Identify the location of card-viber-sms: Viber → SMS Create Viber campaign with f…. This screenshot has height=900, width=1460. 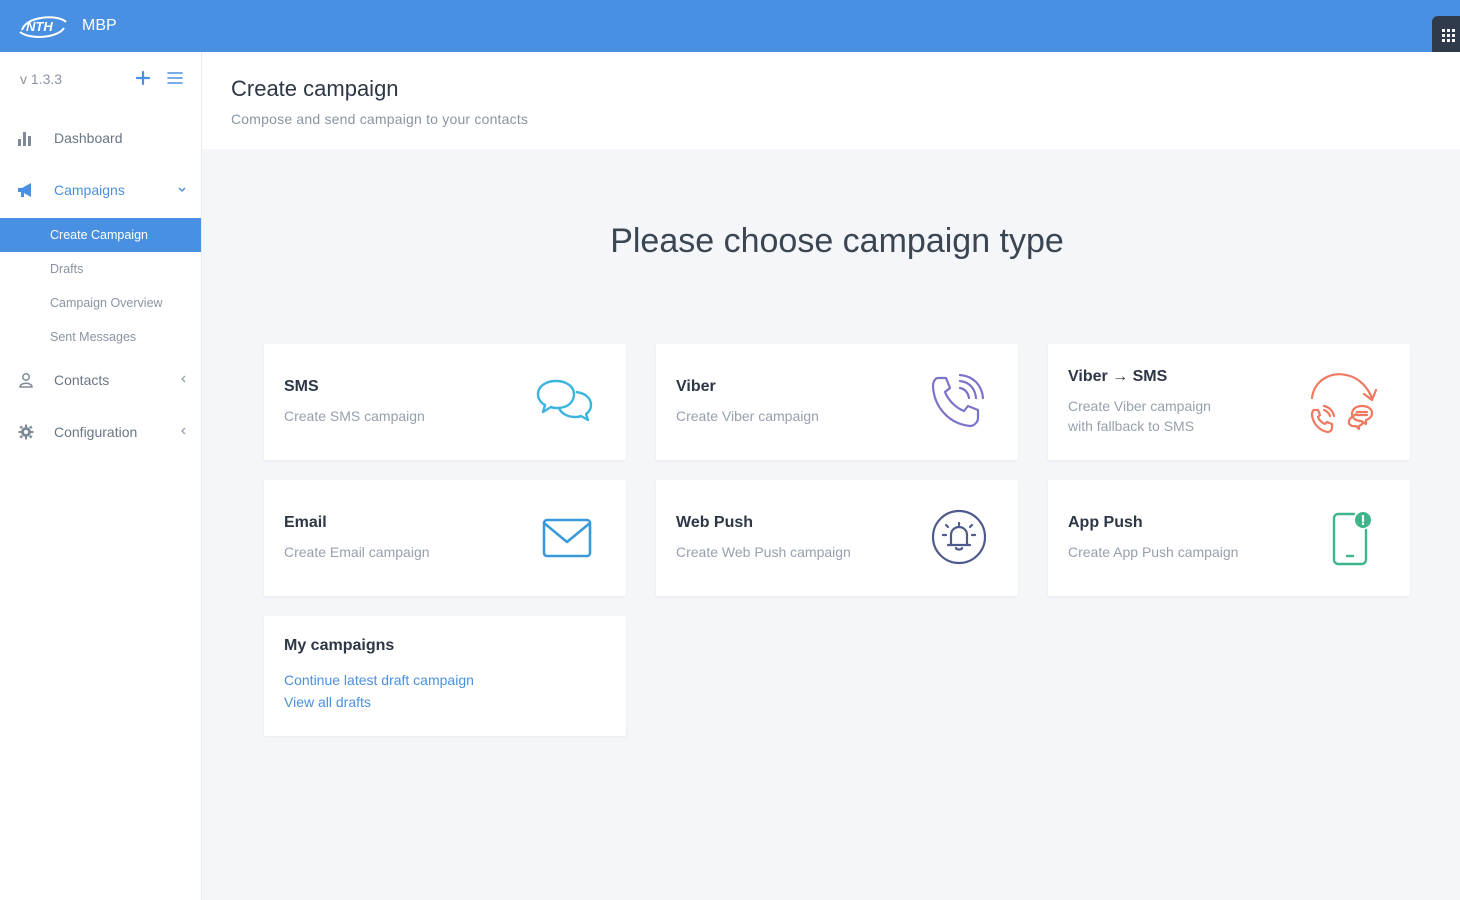
(1229, 402).